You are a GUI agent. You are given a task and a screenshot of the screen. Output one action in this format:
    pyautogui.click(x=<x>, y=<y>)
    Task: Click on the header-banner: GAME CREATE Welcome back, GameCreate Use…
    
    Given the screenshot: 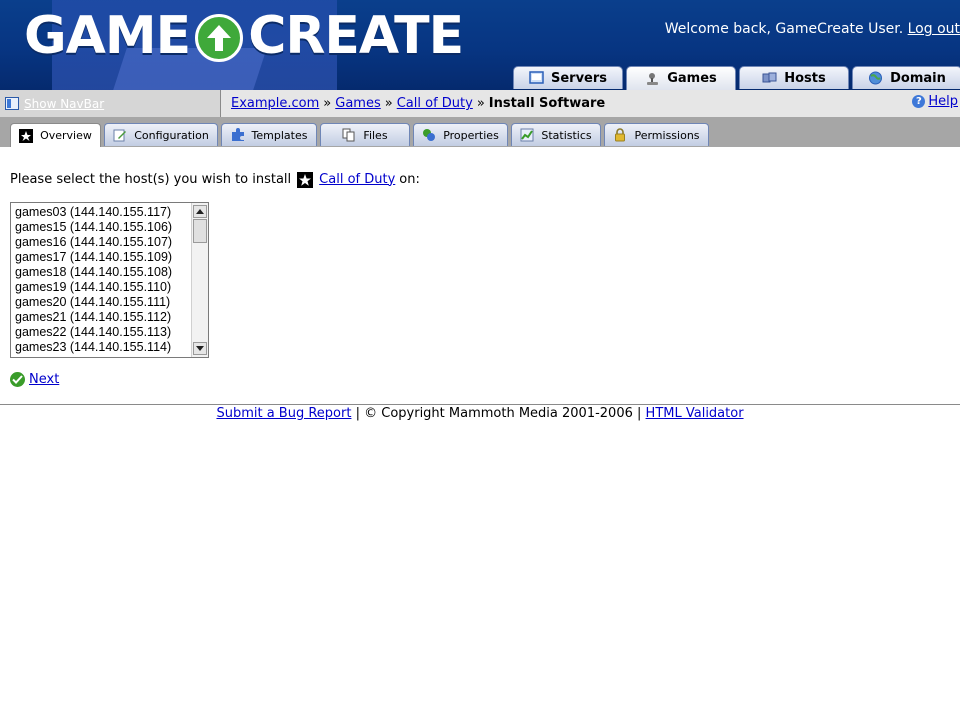 What is the action you would take?
    pyautogui.click(x=480, y=45)
    